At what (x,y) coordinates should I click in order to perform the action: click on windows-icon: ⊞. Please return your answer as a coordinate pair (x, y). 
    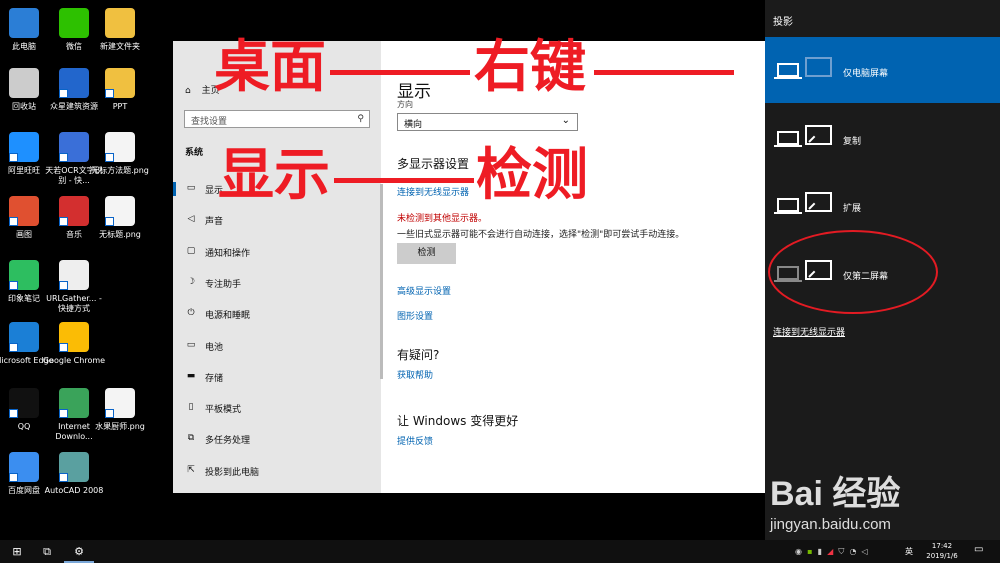
    Looking at the image, I should click on (17, 551).